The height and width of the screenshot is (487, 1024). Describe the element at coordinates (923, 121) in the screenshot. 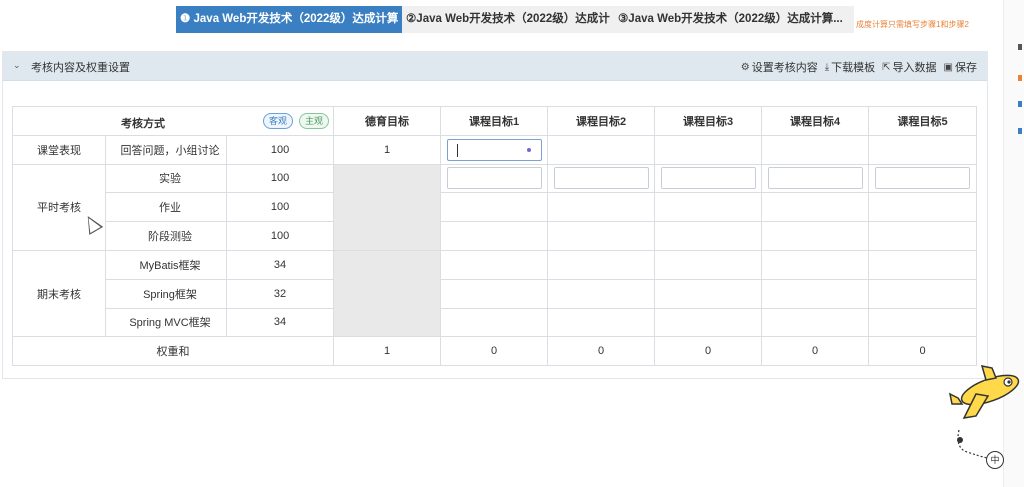

I see `header-course-target-5: 课程目标5` at that location.